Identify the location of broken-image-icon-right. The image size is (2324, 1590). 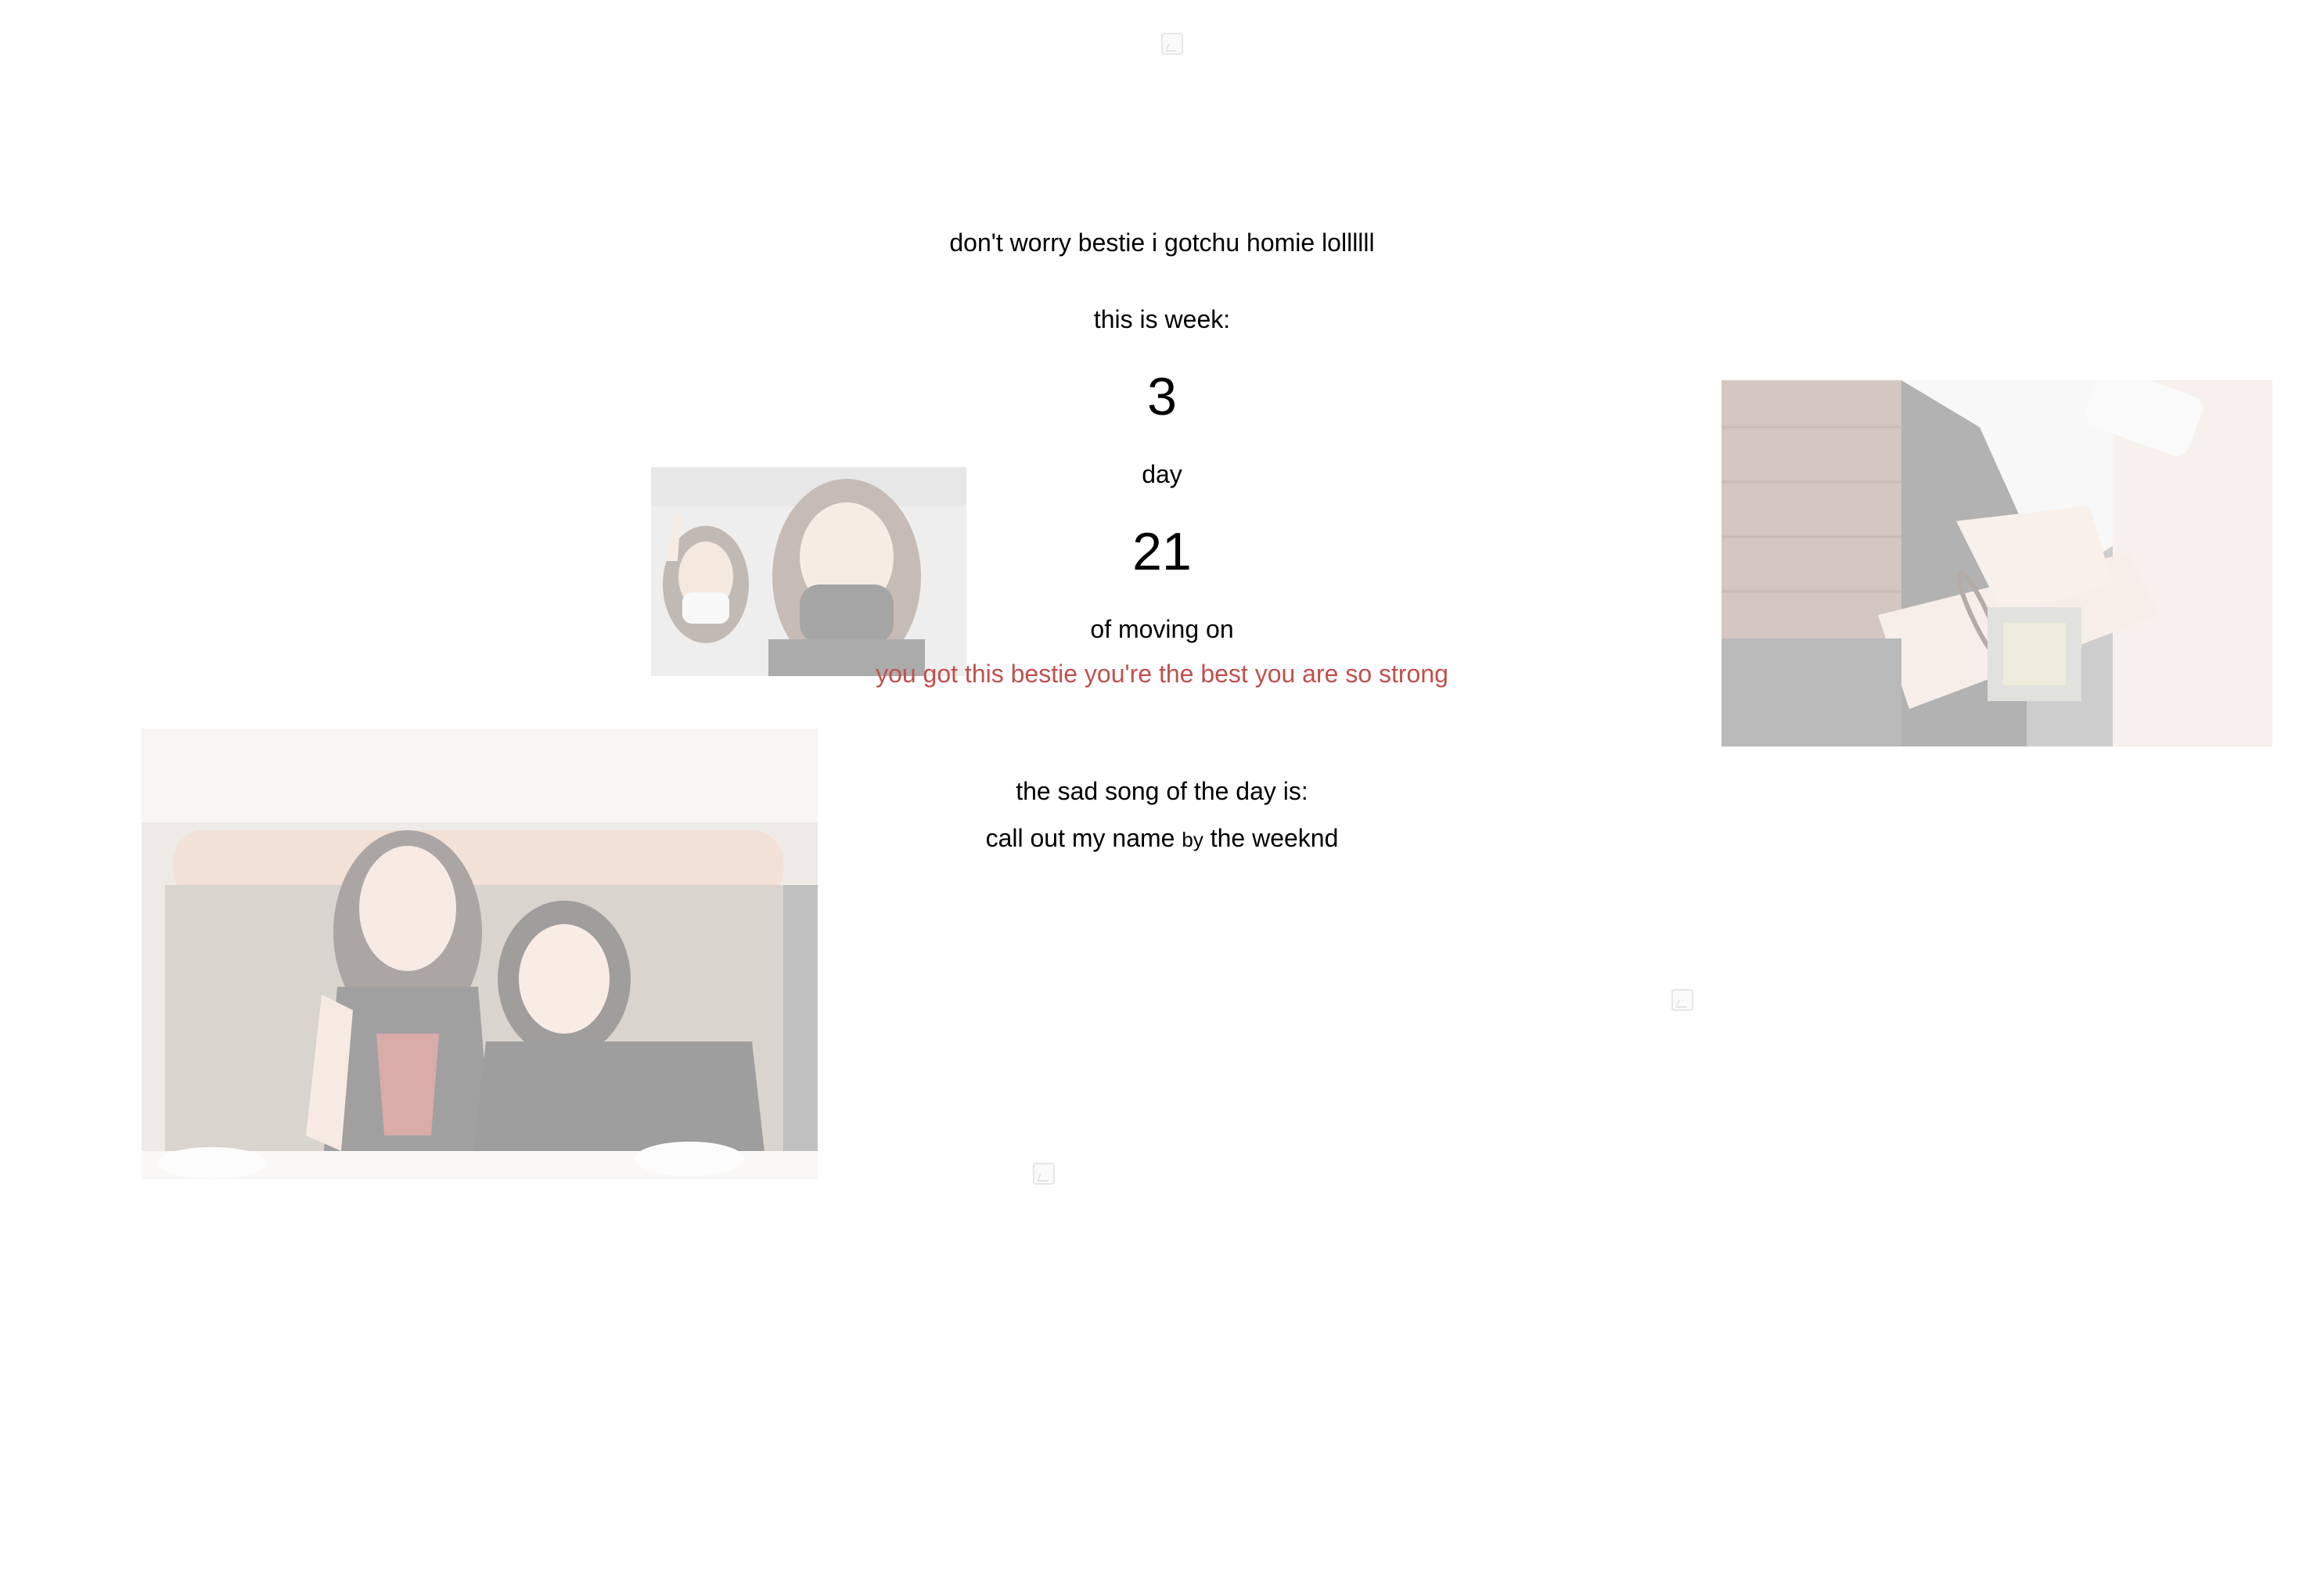
(1682, 1000).